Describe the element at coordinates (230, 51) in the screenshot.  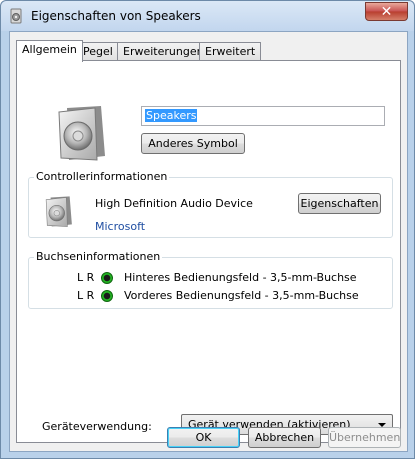
I see `tab-erweitert: Erweitert` at that location.